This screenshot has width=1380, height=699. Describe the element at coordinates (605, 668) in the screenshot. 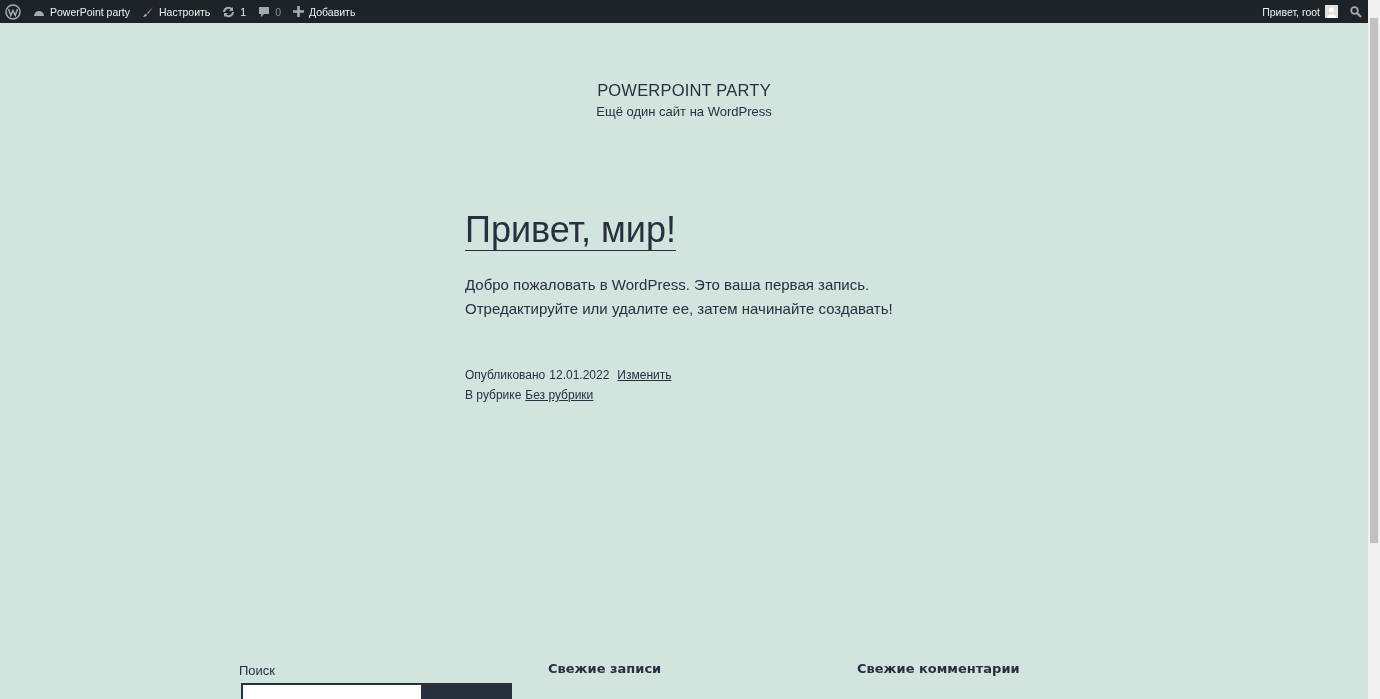

I see `recent-posts-heading: Свежие записи` at that location.